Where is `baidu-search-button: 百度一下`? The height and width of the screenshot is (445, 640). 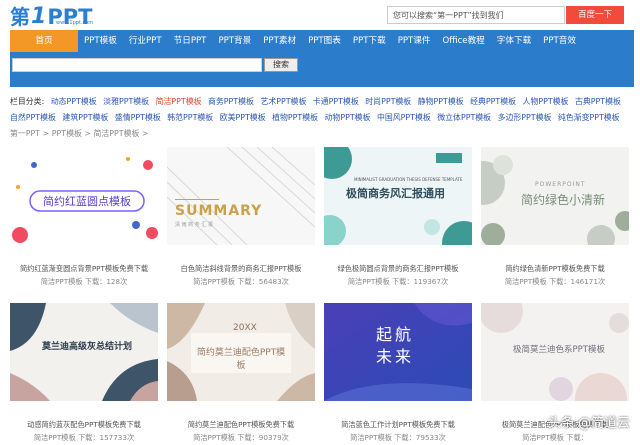
baidu-search-button: 百度一下 is located at coordinates (595, 15).